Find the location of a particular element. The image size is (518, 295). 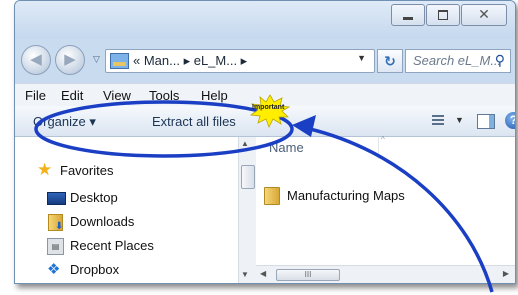

important-burst-label: Important is located at coordinates (268, 107).